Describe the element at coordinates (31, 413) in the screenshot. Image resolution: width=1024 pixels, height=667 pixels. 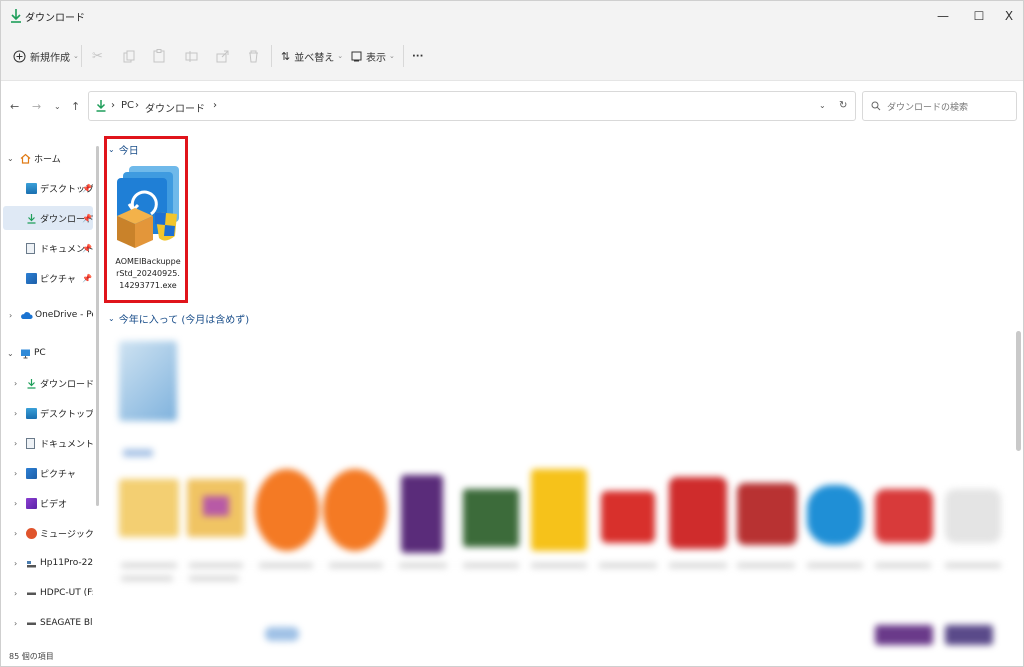
I see `desktop-icon` at that location.